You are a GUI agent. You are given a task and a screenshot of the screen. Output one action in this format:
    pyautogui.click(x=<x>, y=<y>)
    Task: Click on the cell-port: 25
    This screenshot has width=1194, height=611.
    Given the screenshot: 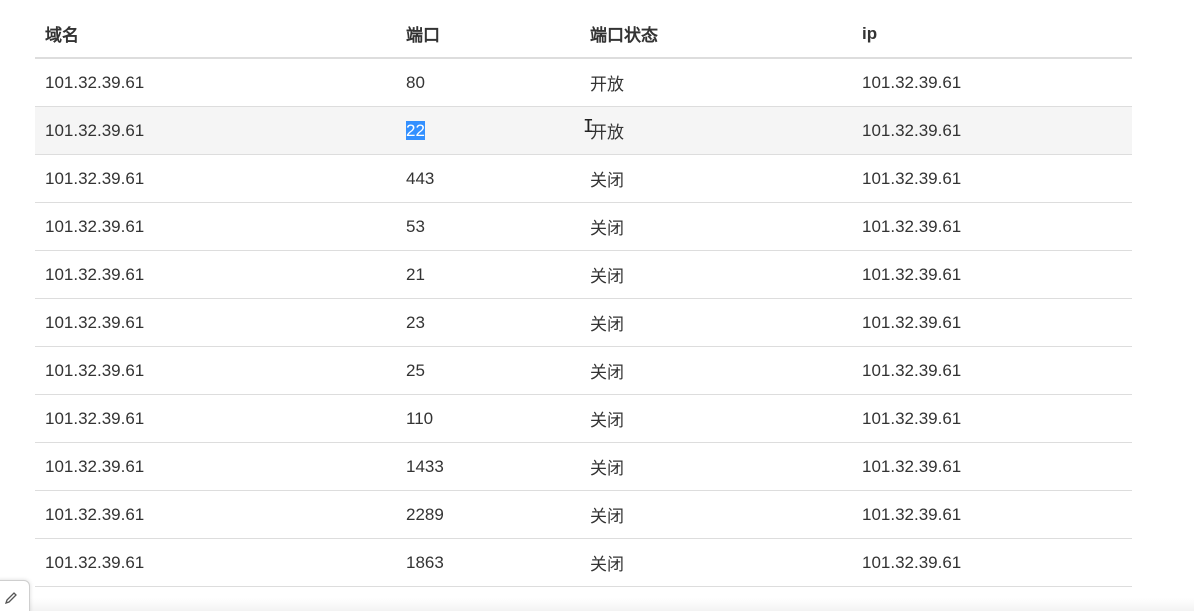 What is the action you would take?
    pyautogui.click(x=488, y=370)
    